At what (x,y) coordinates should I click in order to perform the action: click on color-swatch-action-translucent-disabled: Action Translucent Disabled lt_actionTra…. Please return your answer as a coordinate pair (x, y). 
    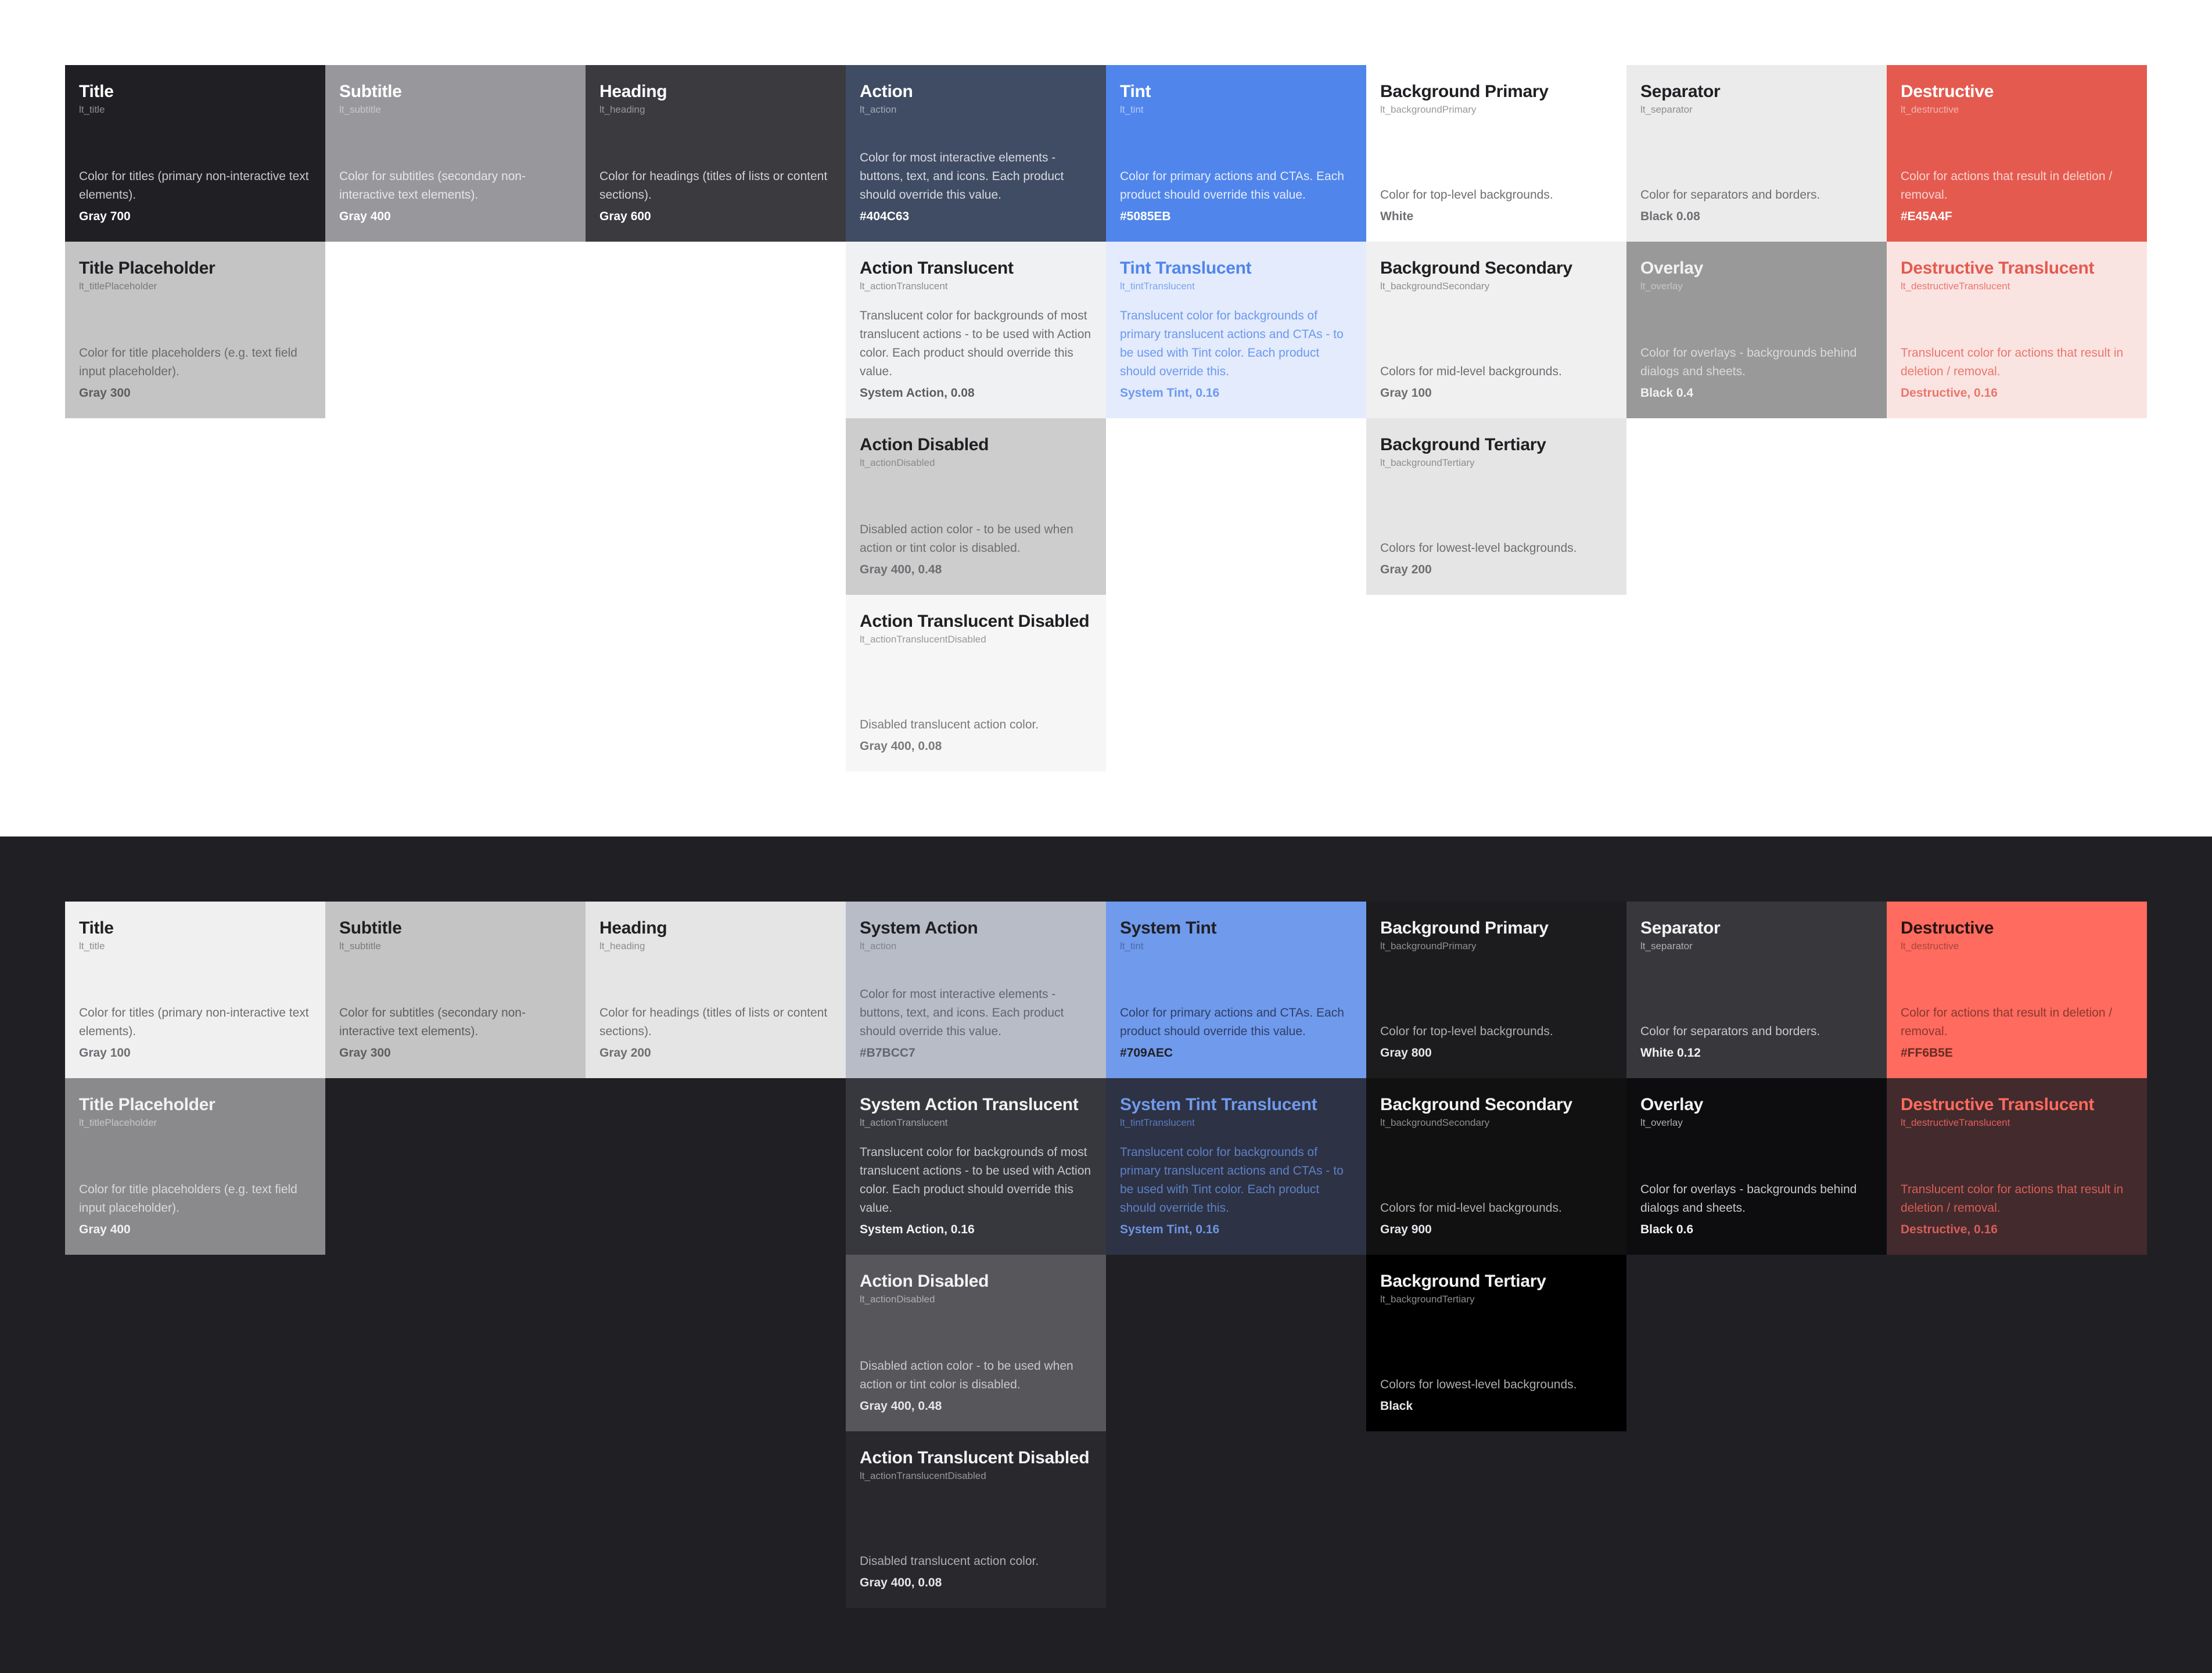
    Looking at the image, I should click on (976, 683).